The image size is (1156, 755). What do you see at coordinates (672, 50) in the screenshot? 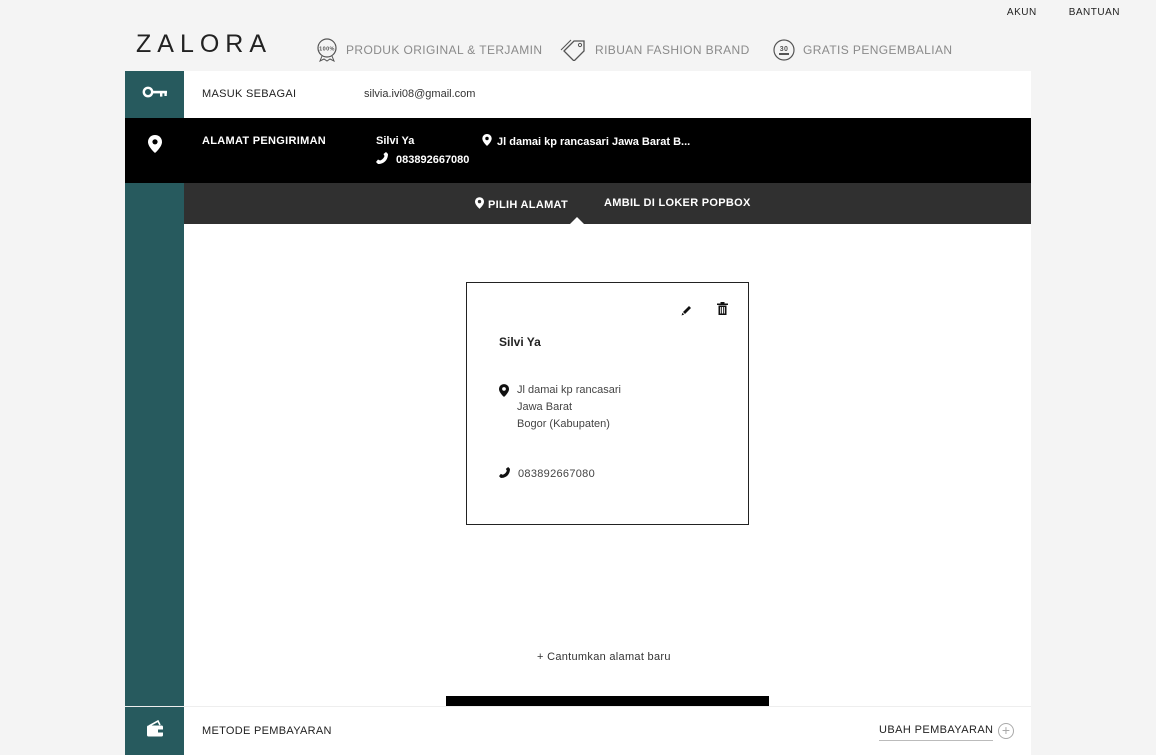
I see `usp-brands-label: RIBUAN FASHION BRAND` at bounding box center [672, 50].